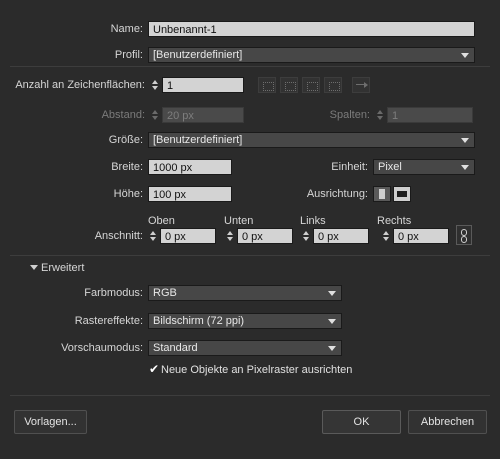 The image size is (500, 459). What do you see at coordinates (245, 348) in the screenshot?
I see `preview-mode-select: Standard` at bounding box center [245, 348].